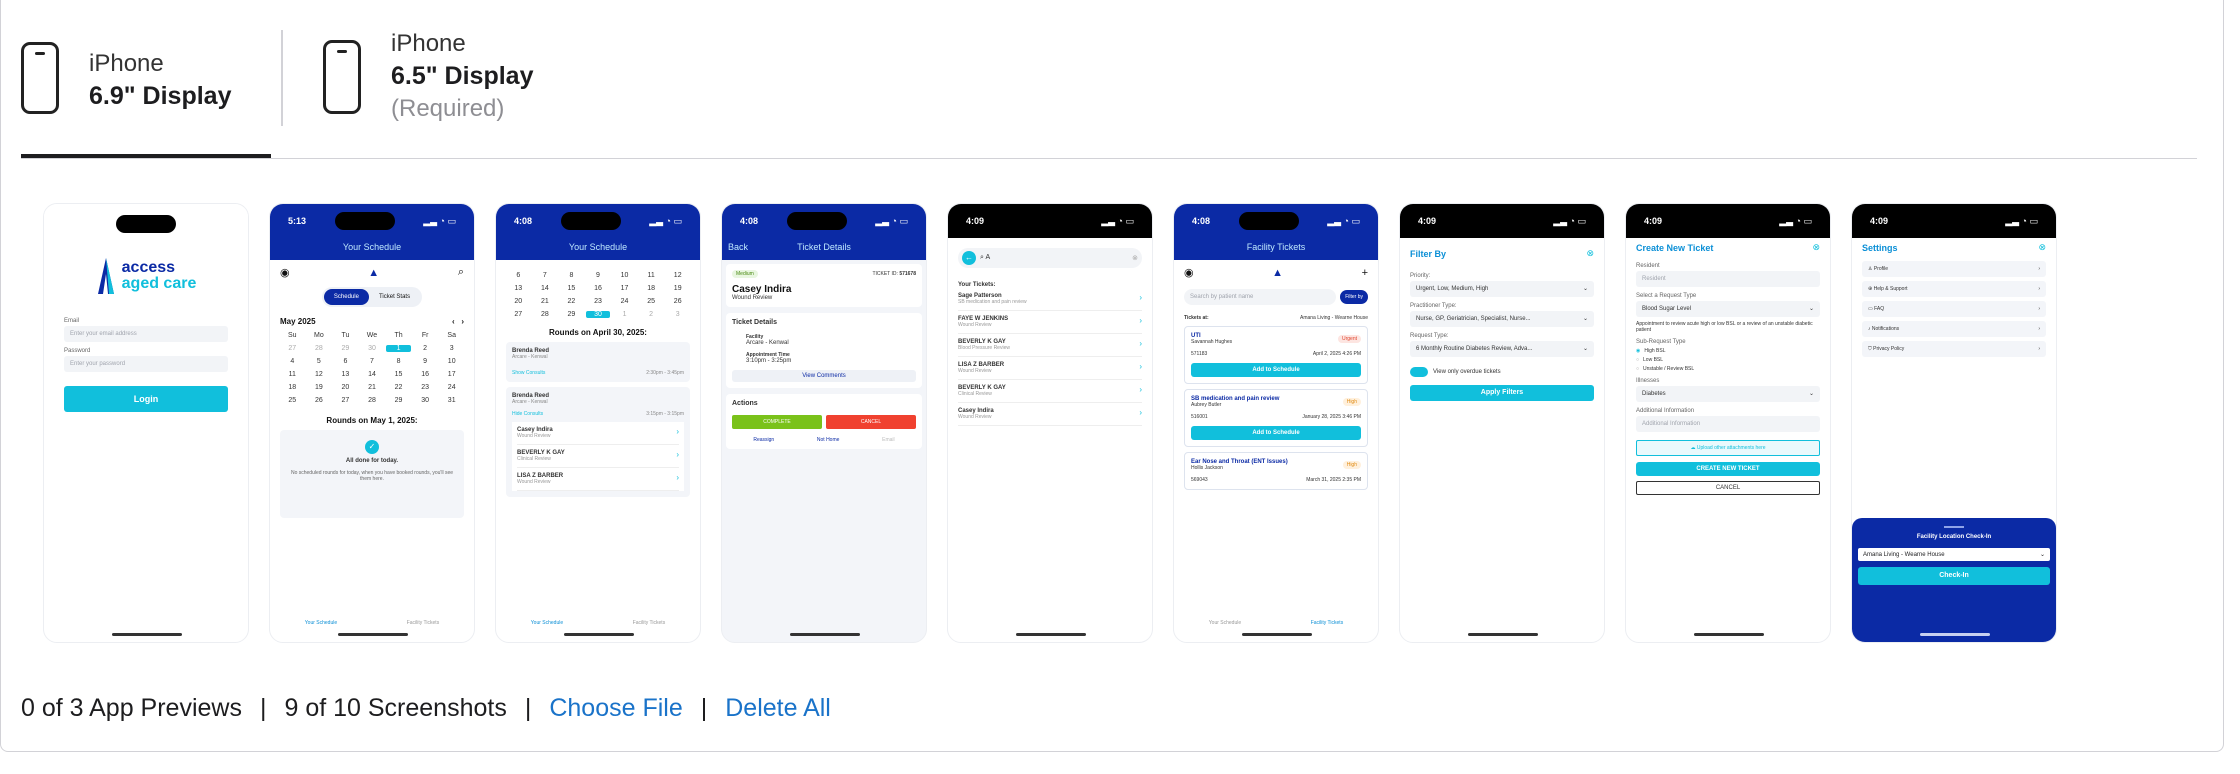 The width and height of the screenshot is (2240, 774). I want to click on calendar-day: 8, so click(398, 361).